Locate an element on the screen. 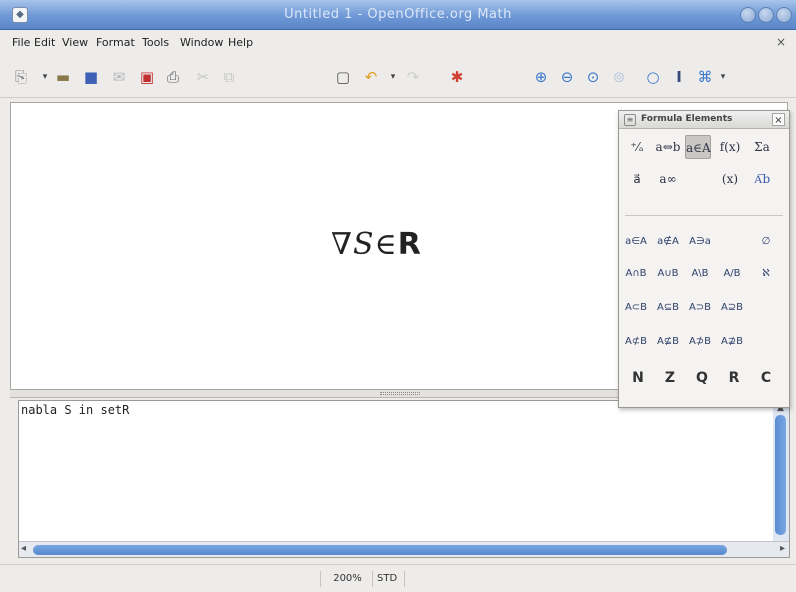  zoom-button: ○ is located at coordinates (653, 77).